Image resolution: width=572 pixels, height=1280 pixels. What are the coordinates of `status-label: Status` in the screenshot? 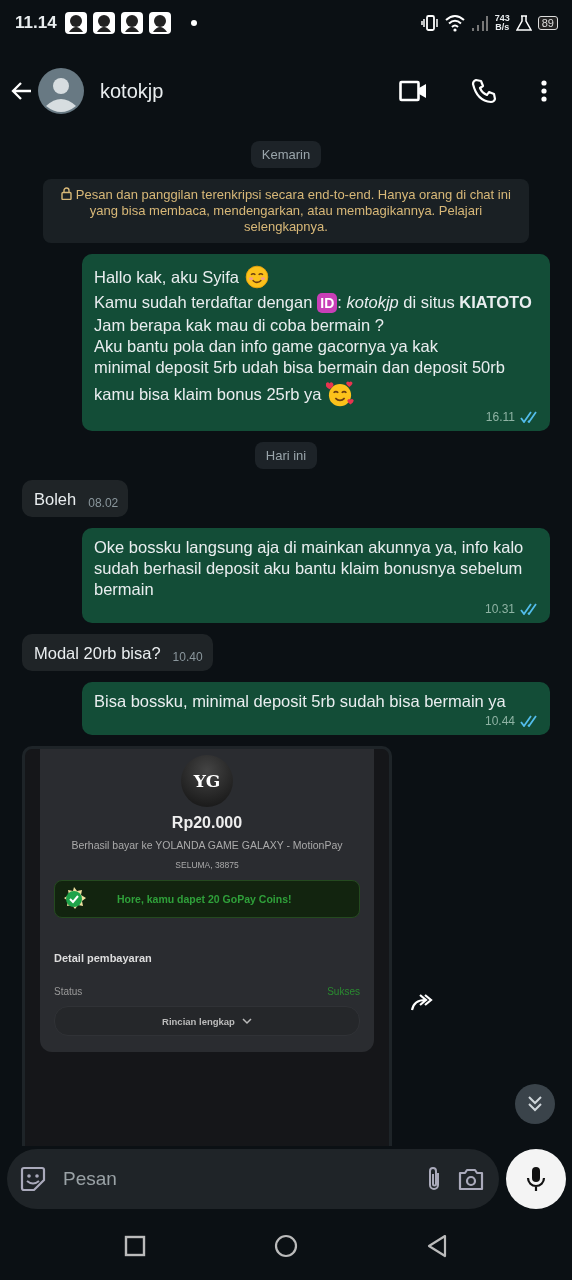 It's located at (68, 991).